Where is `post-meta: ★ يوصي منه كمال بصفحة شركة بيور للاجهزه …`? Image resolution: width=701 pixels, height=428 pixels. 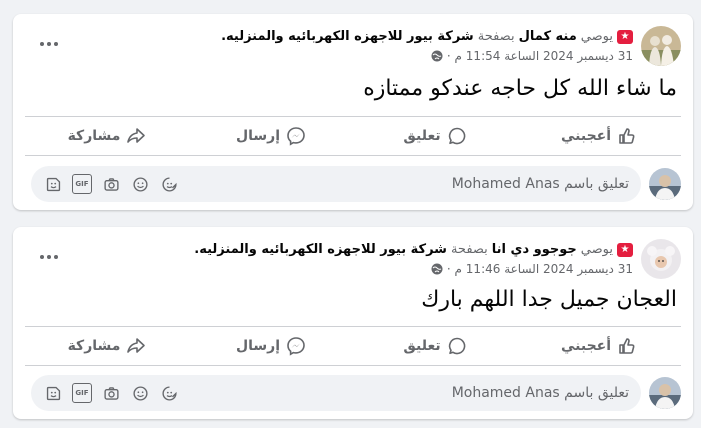 post-meta: ★ يوصي منه كمال بصفحة شركة بيور للاجهزه … is located at coordinates (359, 46).